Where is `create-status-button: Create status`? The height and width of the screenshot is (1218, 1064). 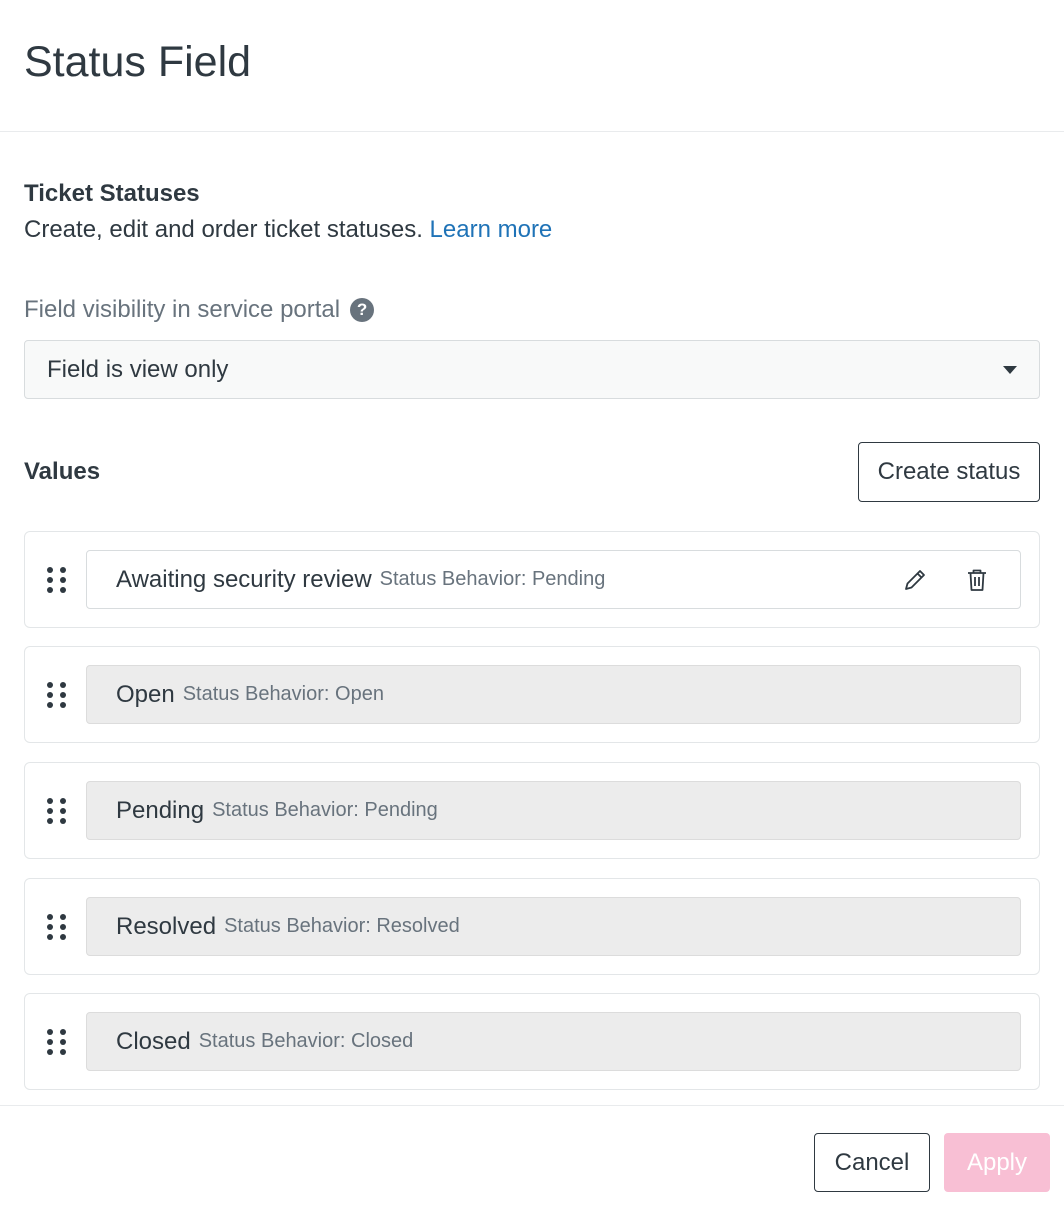
create-status-button: Create status is located at coordinates (949, 472).